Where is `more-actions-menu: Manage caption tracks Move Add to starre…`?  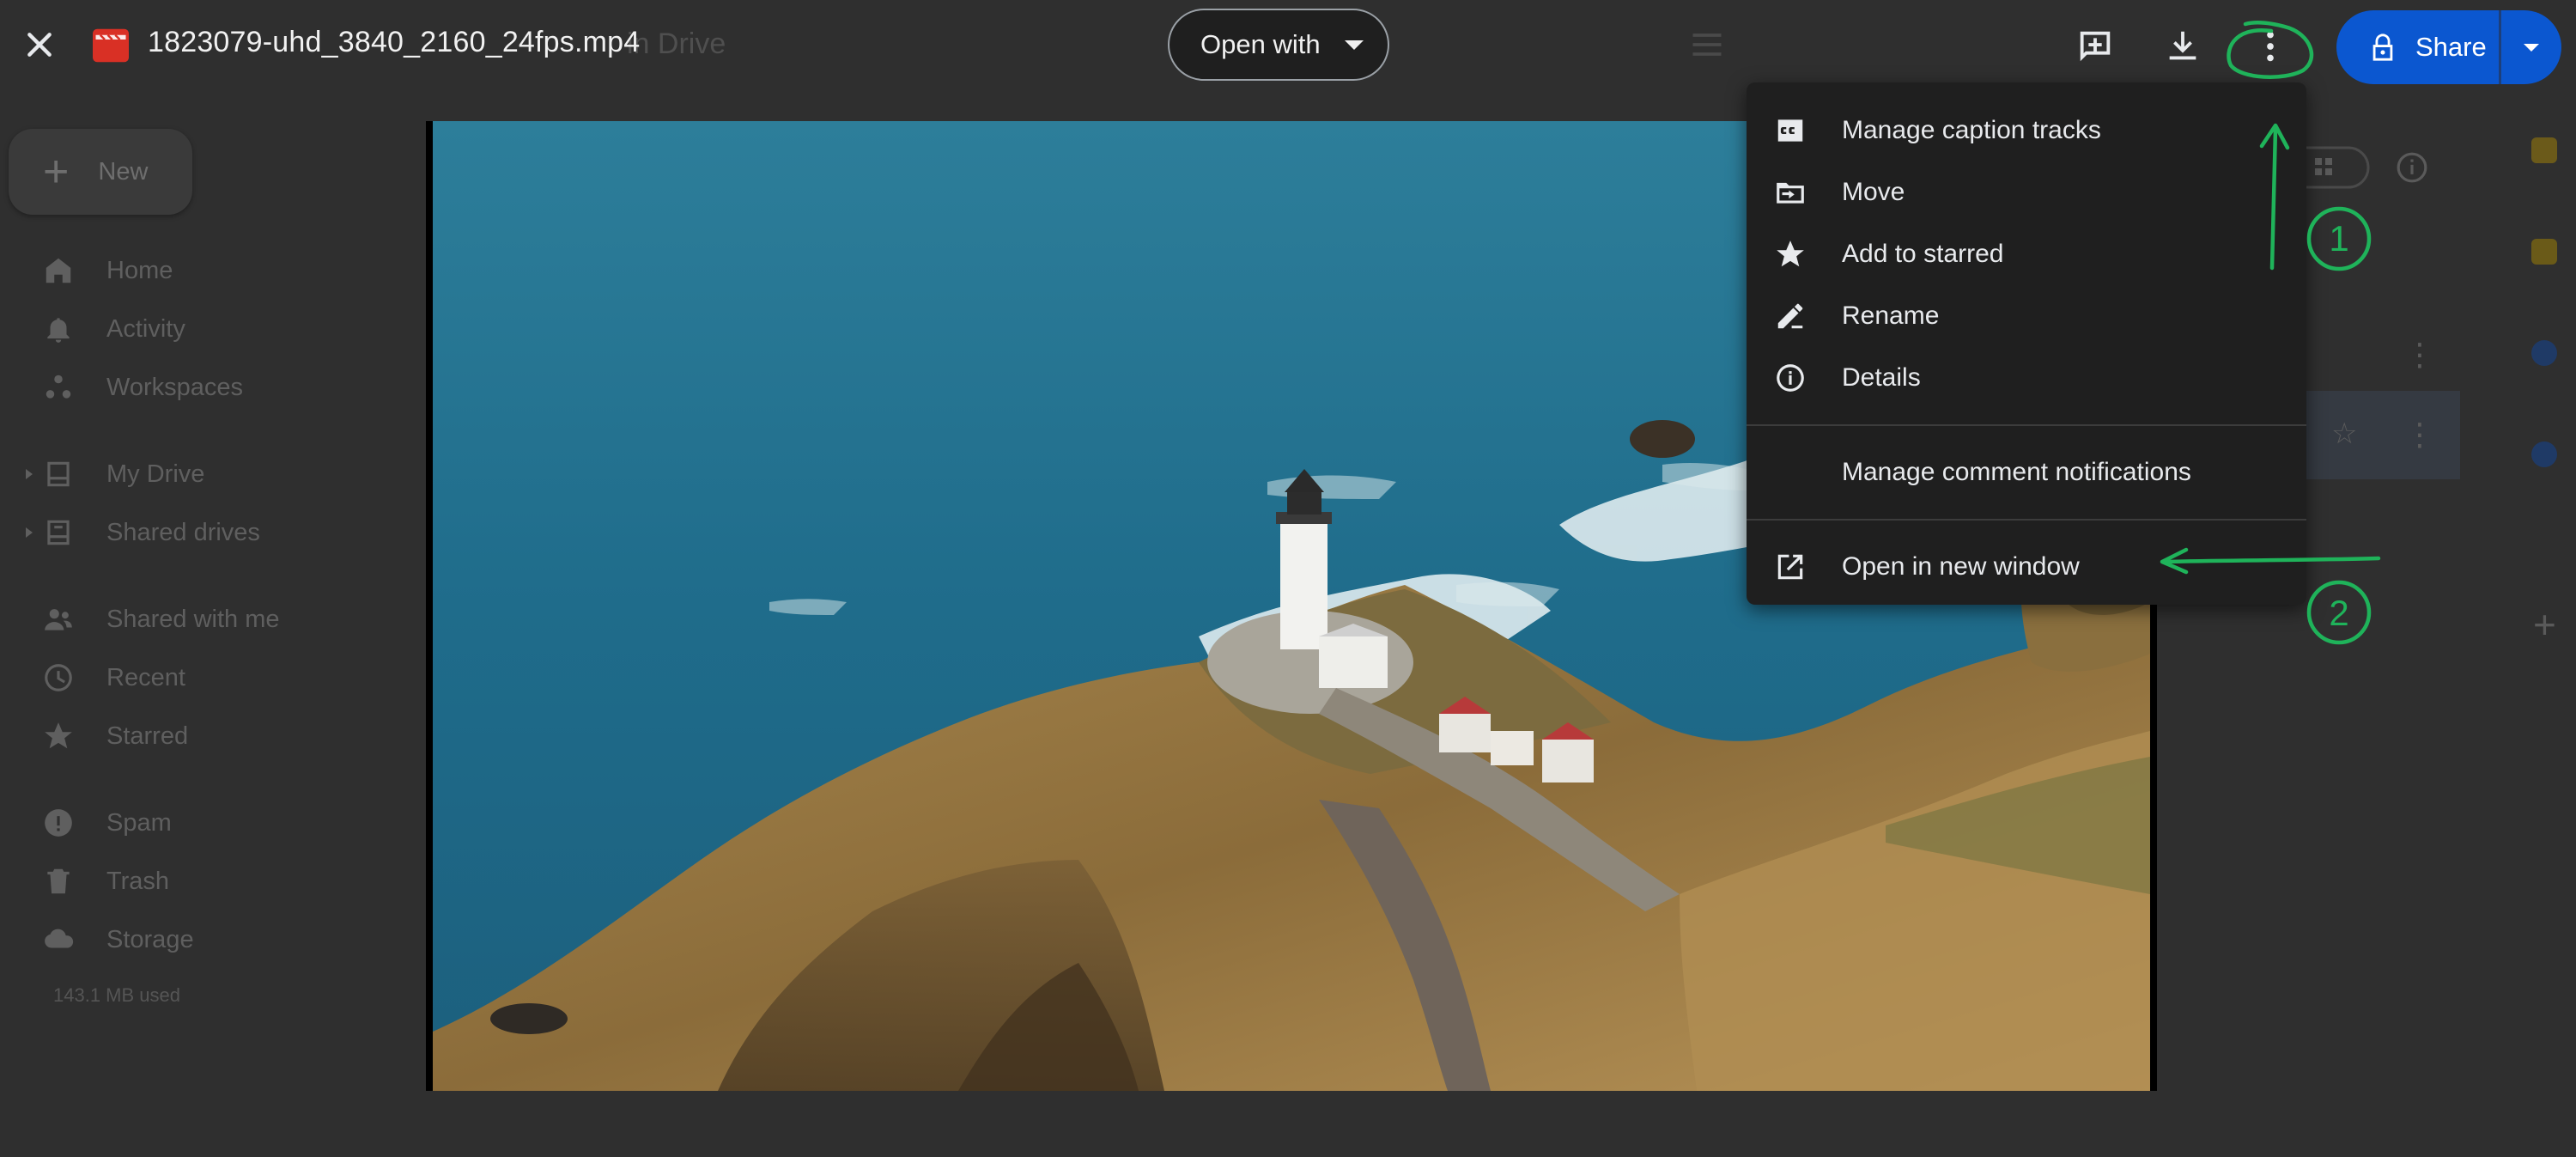
more-actions-menu: Manage caption tracks Move Add to starre… is located at coordinates (2026, 343).